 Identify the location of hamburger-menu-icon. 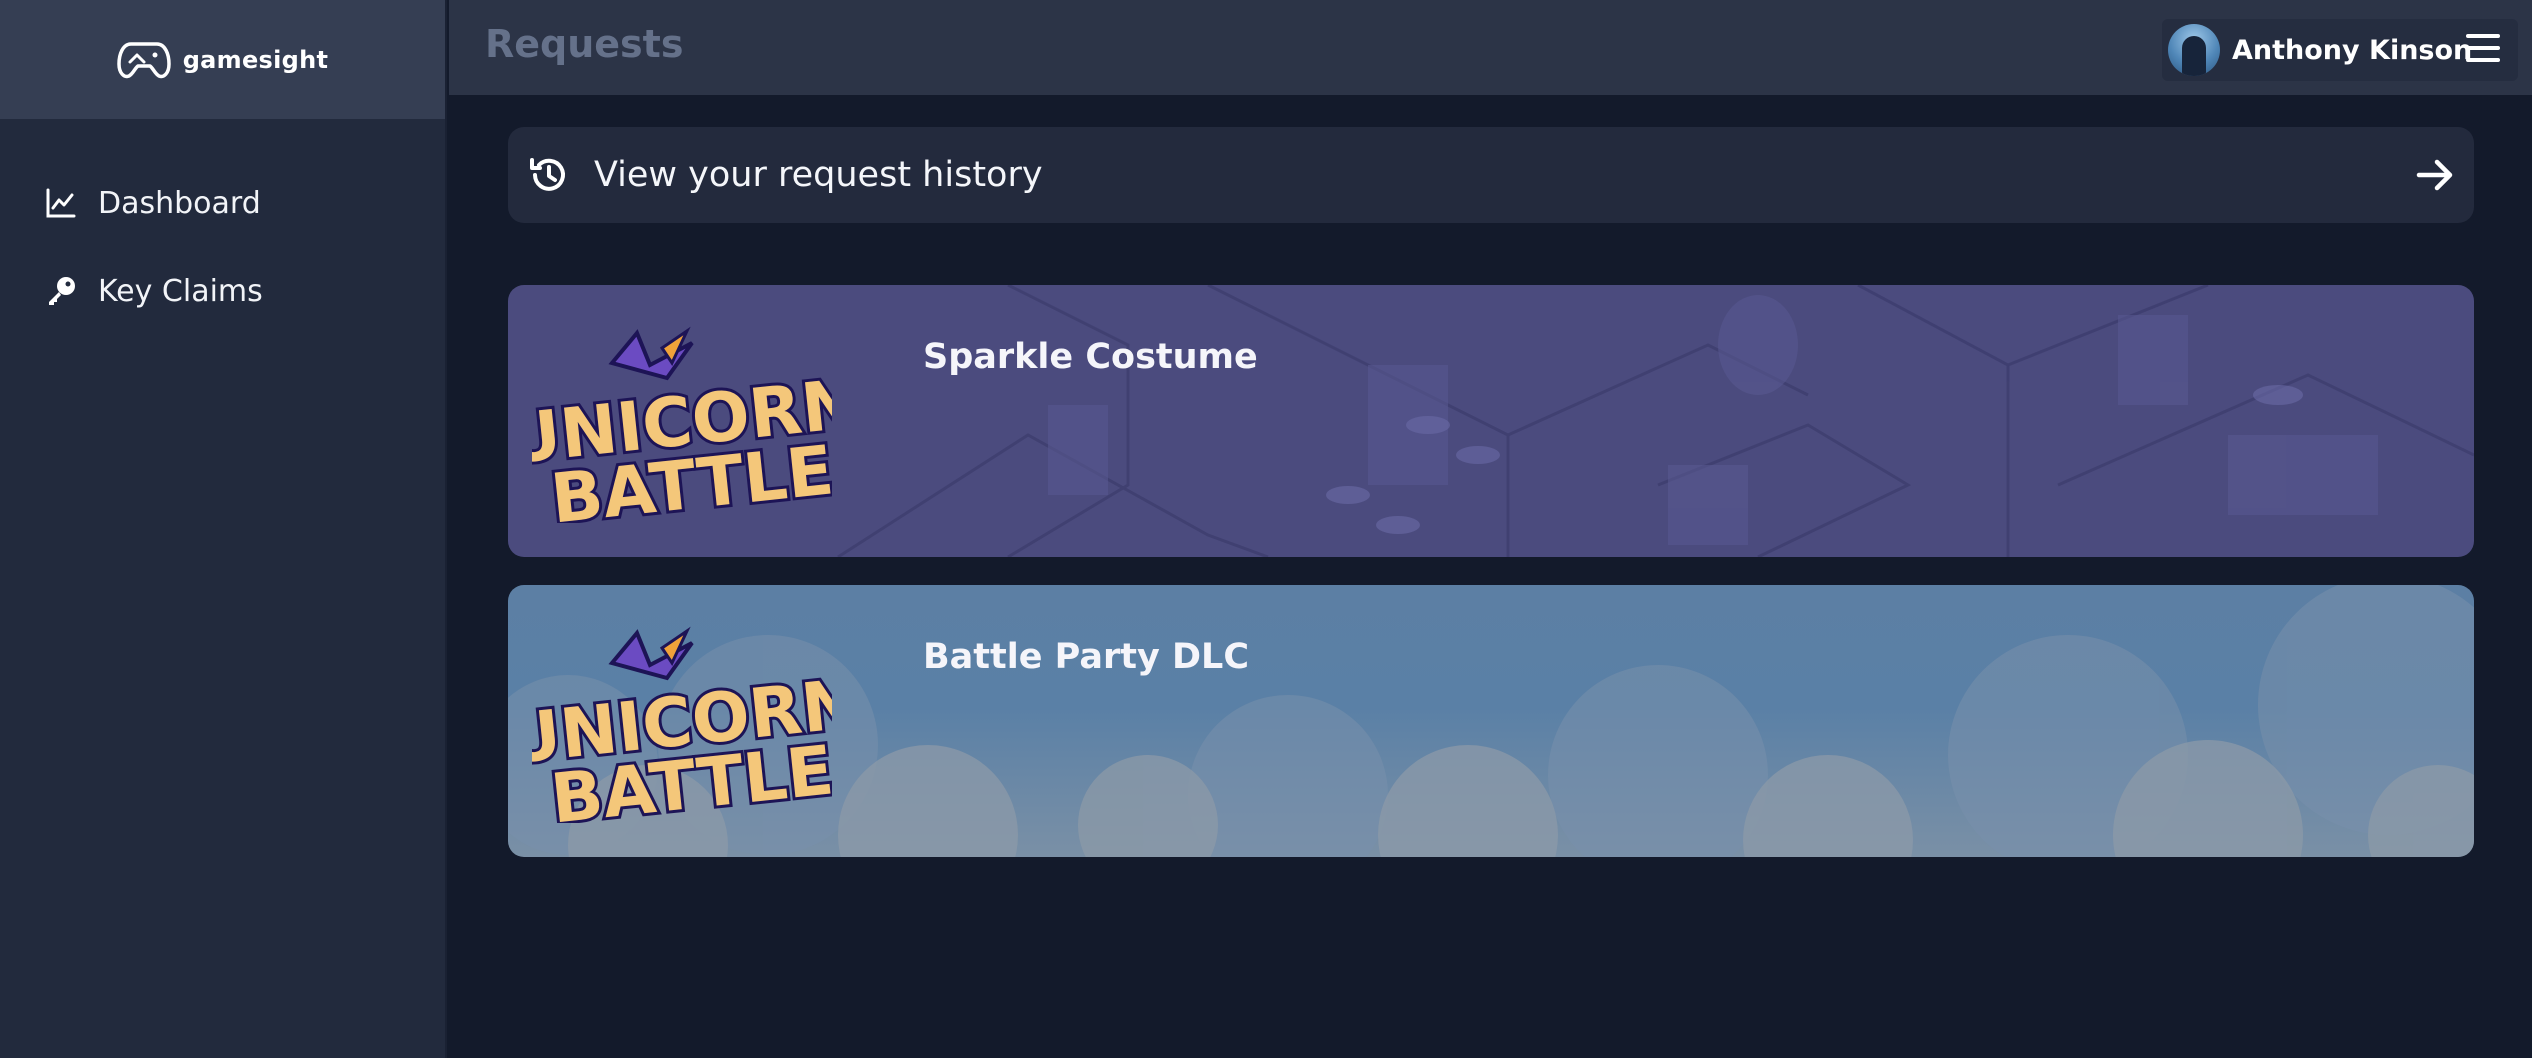
(2483, 49).